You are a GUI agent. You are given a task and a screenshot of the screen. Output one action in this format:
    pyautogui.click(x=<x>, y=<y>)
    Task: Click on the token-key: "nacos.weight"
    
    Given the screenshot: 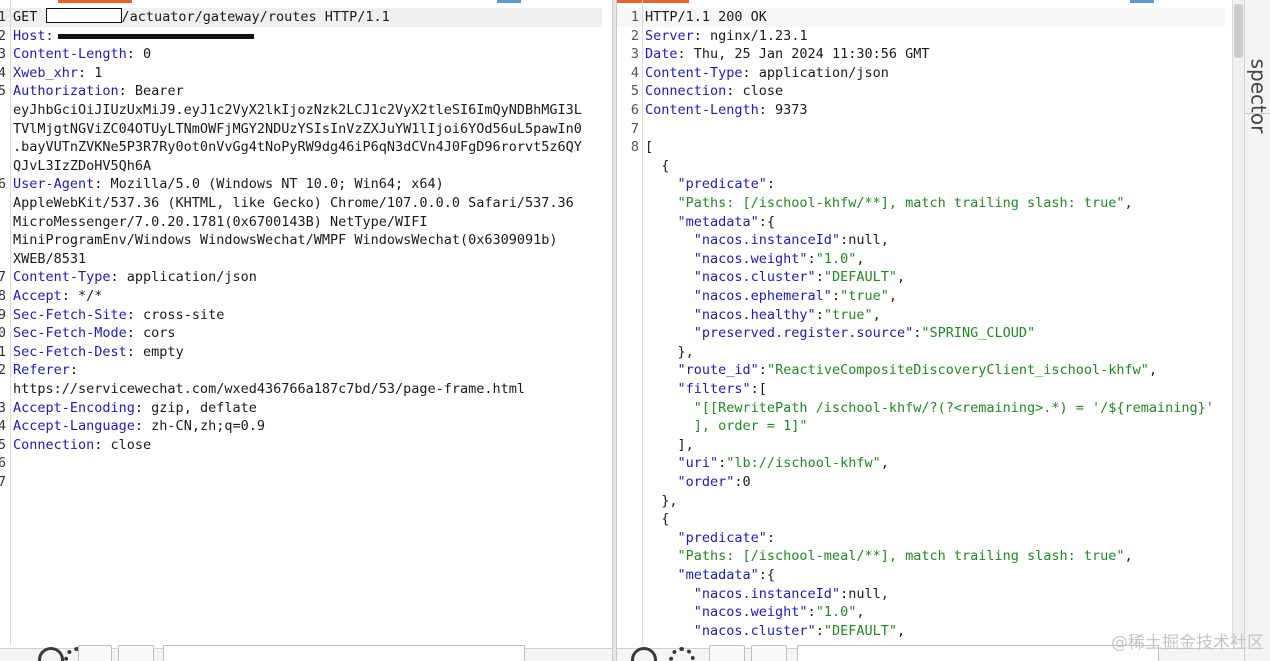 What is the action you would take?
    pyautogui.click(x=726, y=258)
    